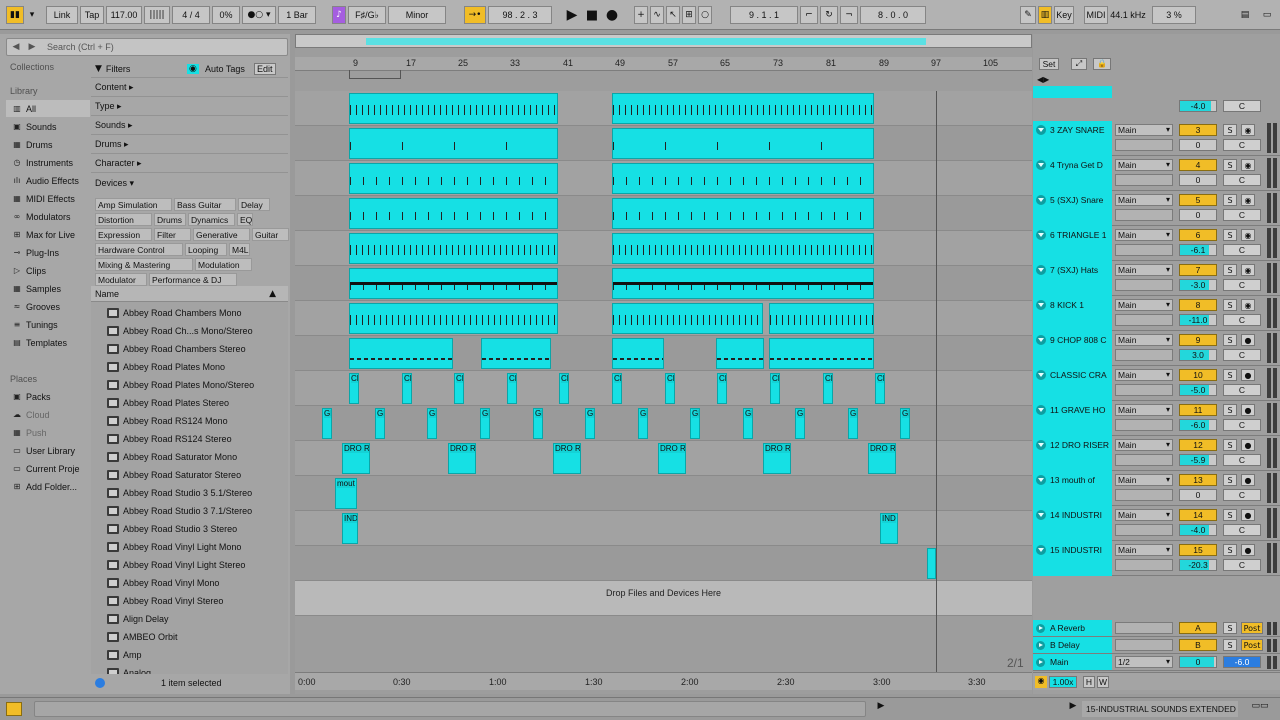 The width and height of the screenshot is (1280, 720). What do you see at coordinates (893, 15) in the screenshot?
I see `loop-length-field: 8 . 0 . 0` at bounding box center [893, 15].